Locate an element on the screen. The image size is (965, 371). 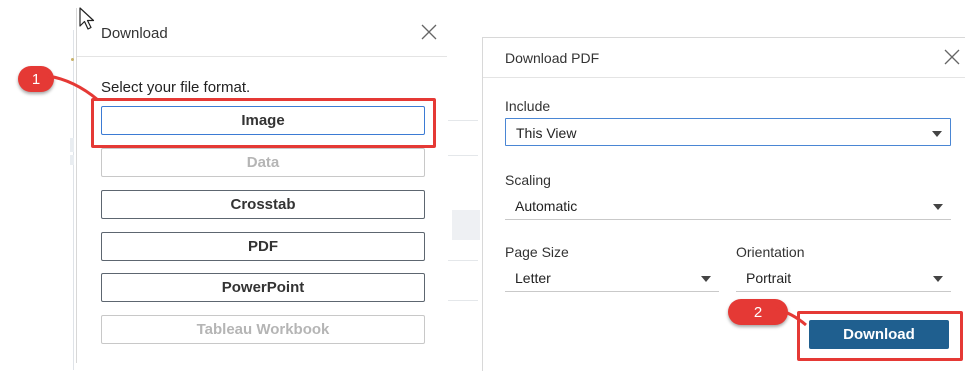
tableau-workbook-format-button: Tableau Workbook is located at coordinates (263, 329).